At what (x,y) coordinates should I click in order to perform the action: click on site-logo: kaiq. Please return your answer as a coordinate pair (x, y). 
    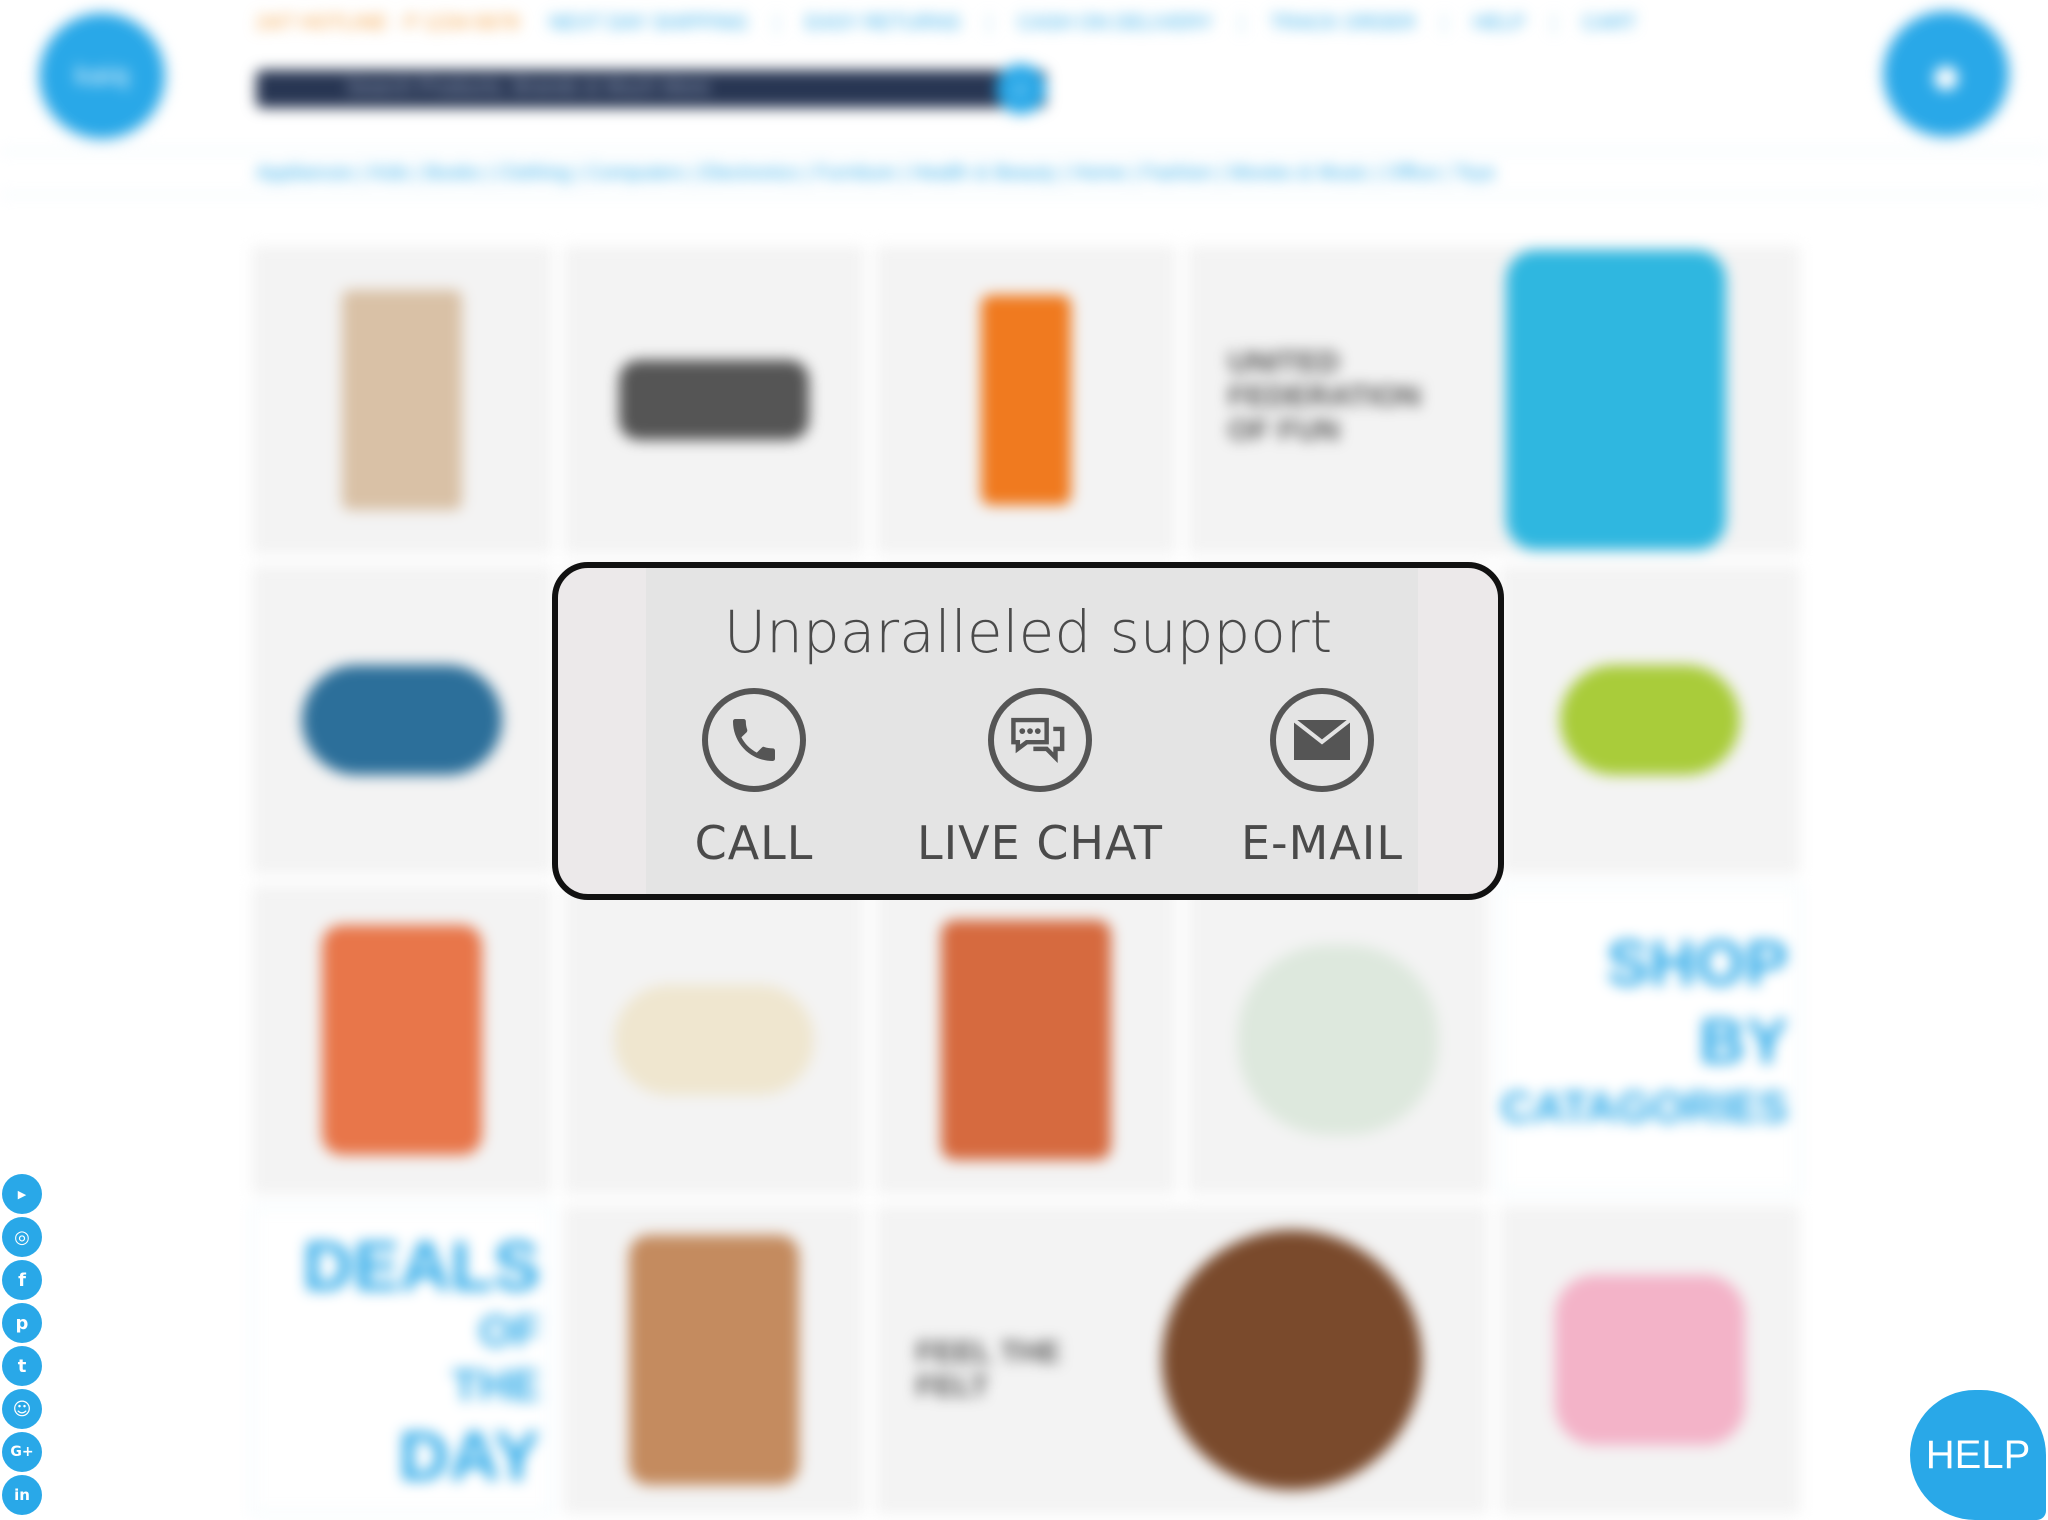
    Looking at the image, I should click on (102, 76).